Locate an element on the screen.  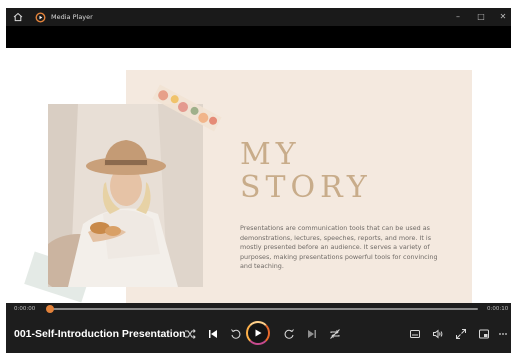
seek-track is located at coordinates (264, 309).